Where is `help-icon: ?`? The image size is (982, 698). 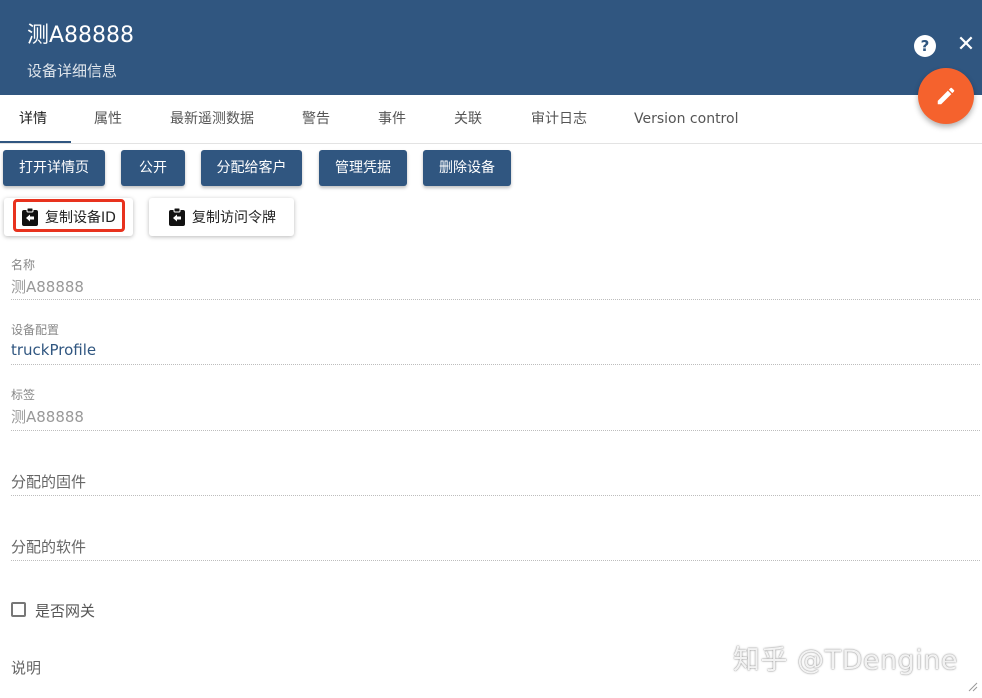 help-icon: ? is located at coordinates (925, 46).